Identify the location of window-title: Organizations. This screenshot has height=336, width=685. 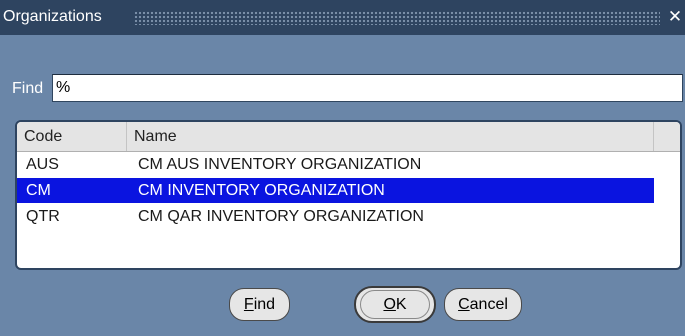
(52, 16).